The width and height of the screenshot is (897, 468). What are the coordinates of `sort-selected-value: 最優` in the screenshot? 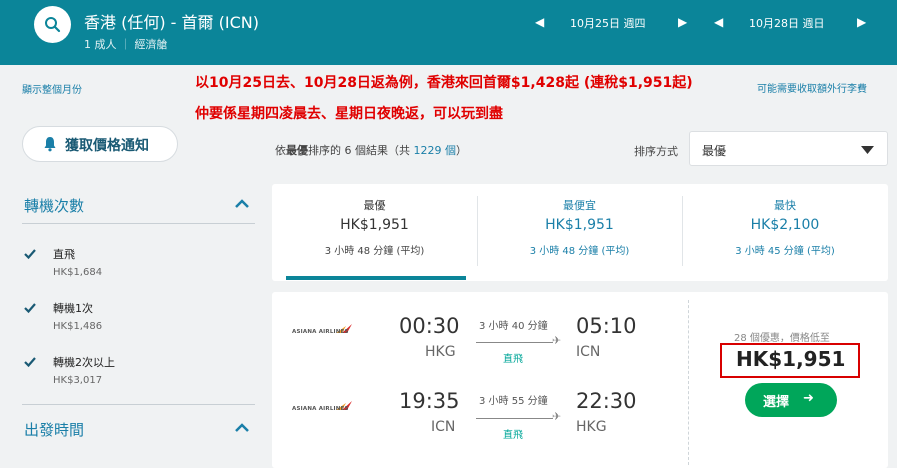 It's located at (714, 151).